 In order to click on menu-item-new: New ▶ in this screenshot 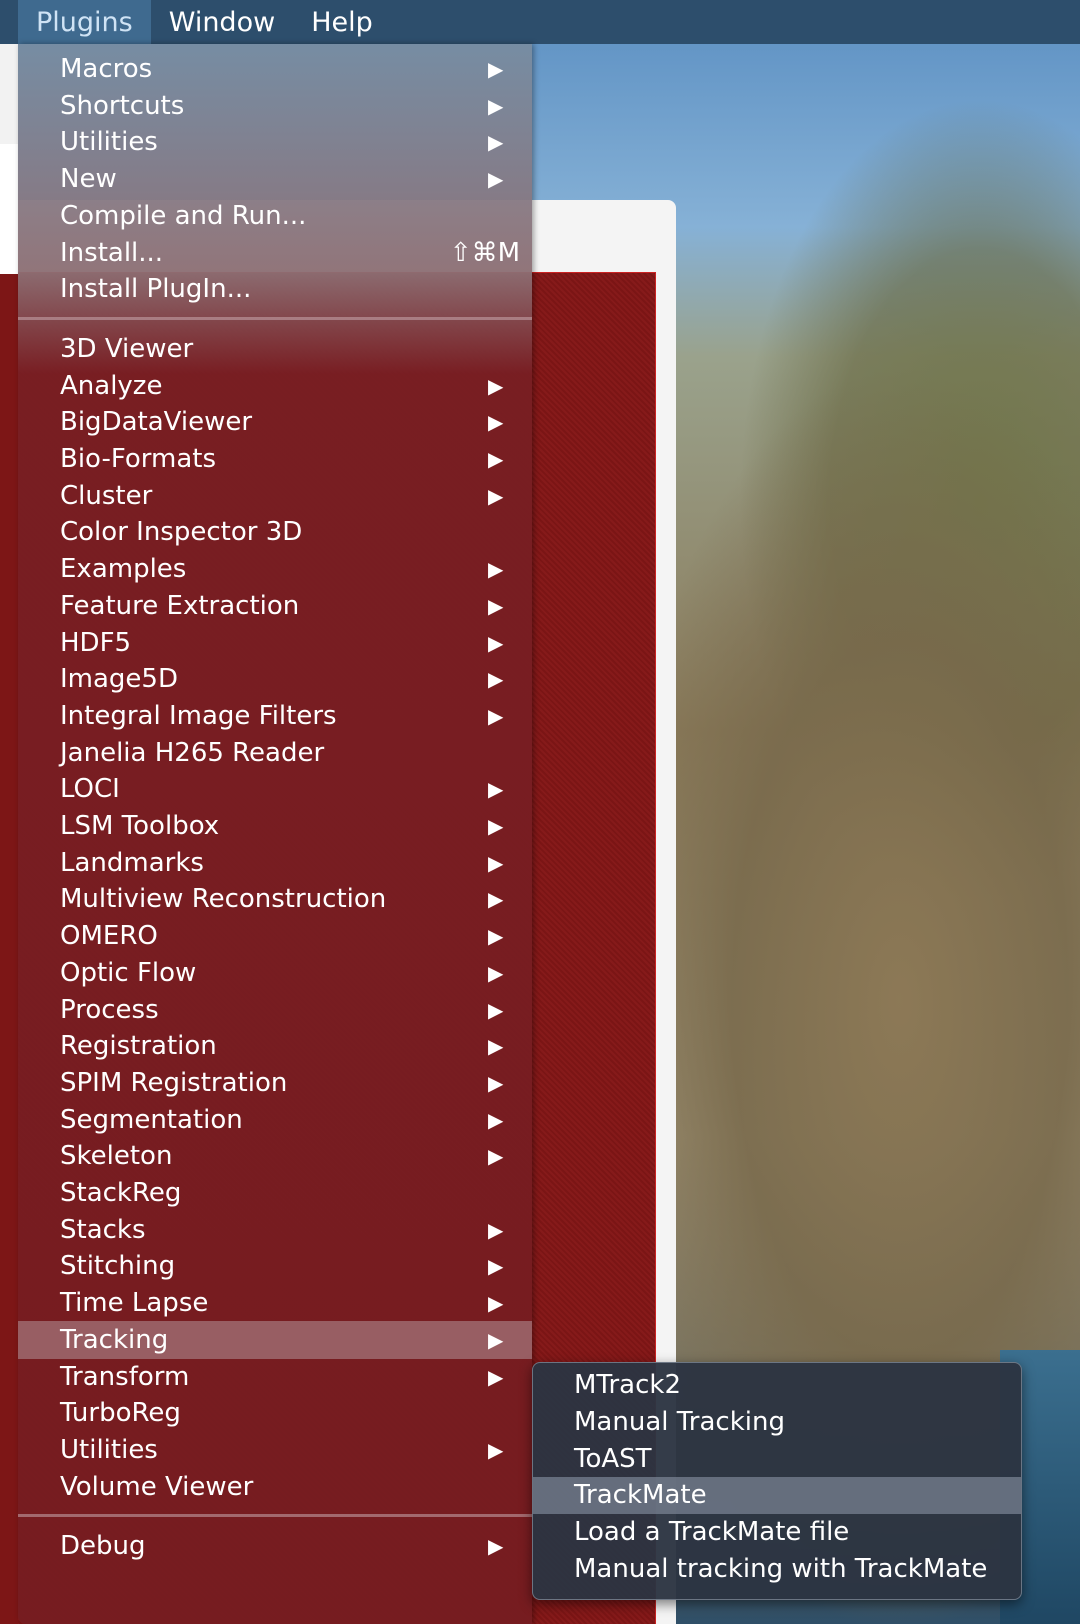, I will do `click(275, 179)`.